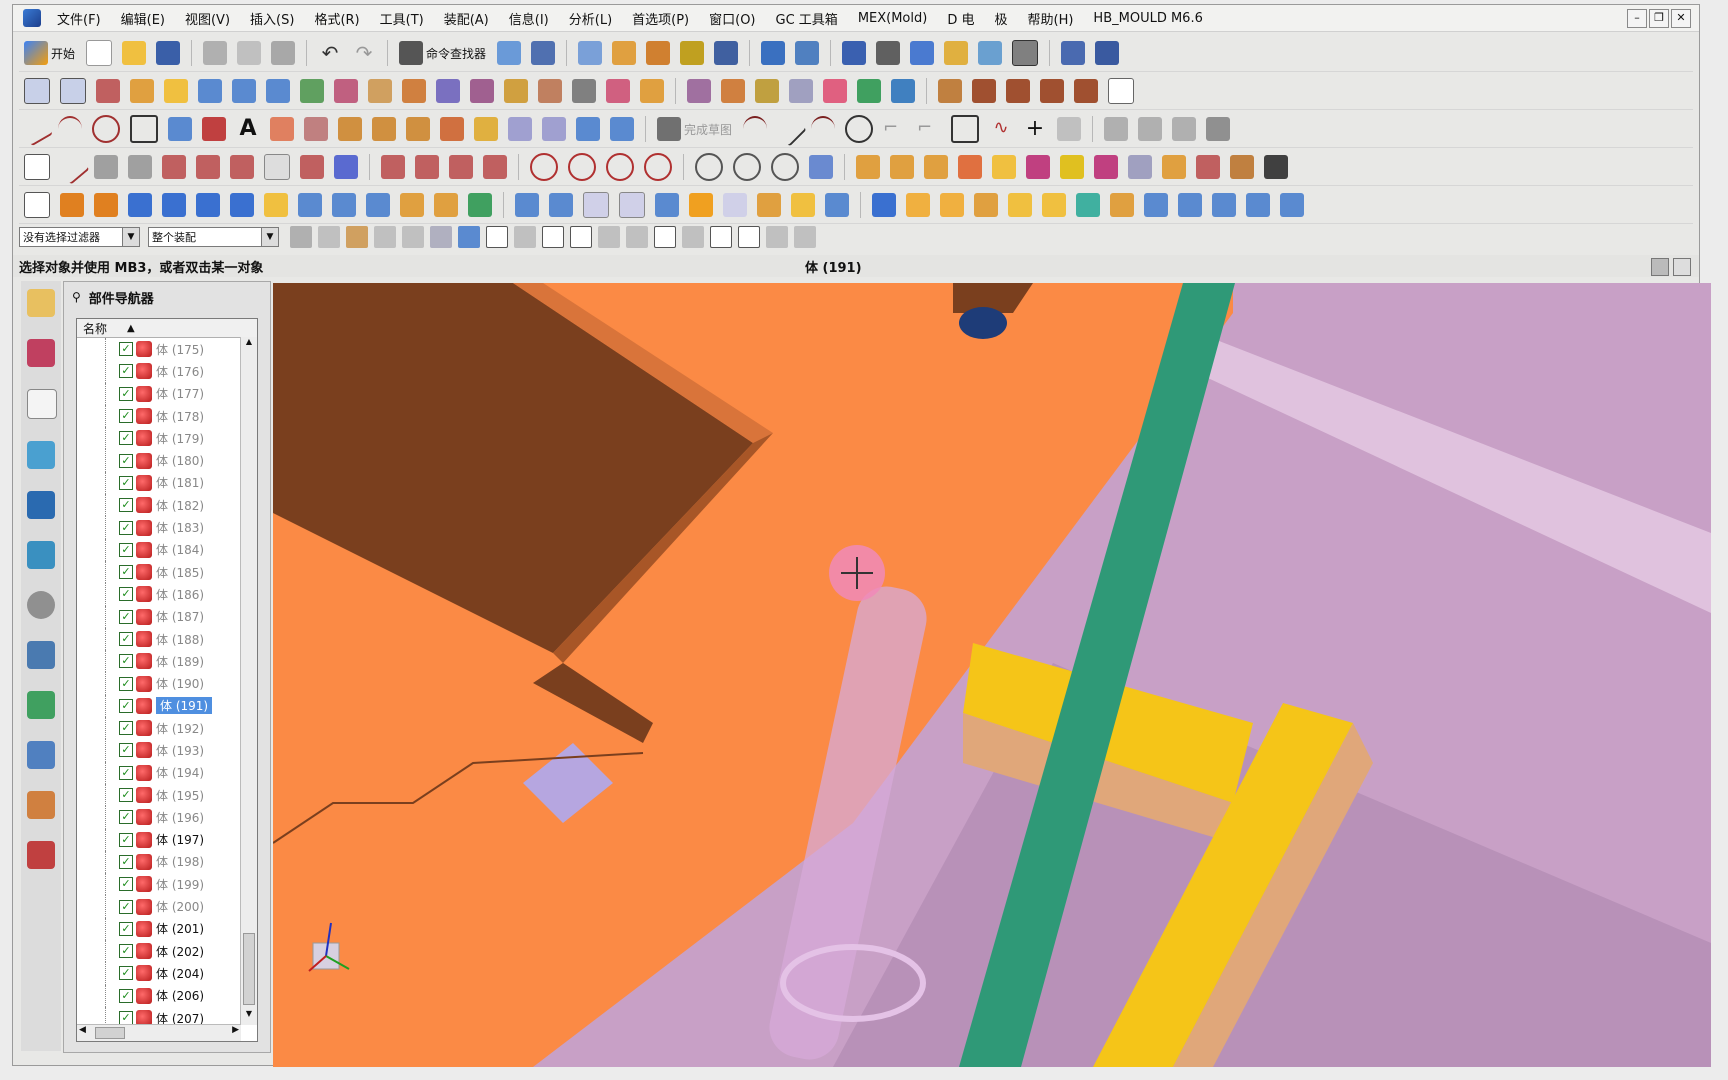 The width and height of the screenshot is (1728, 1080). I want to click on derived-line-icon, so click(452, 129).